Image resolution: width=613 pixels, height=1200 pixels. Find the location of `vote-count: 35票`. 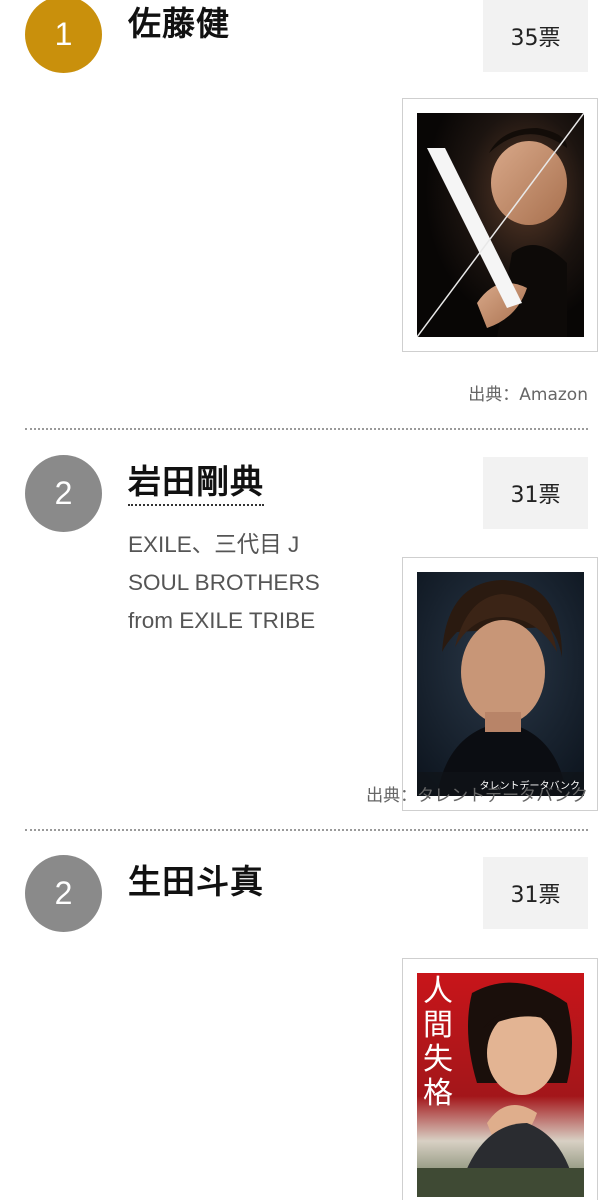

vote-count: 35票 is located at coordinates (535, 36).